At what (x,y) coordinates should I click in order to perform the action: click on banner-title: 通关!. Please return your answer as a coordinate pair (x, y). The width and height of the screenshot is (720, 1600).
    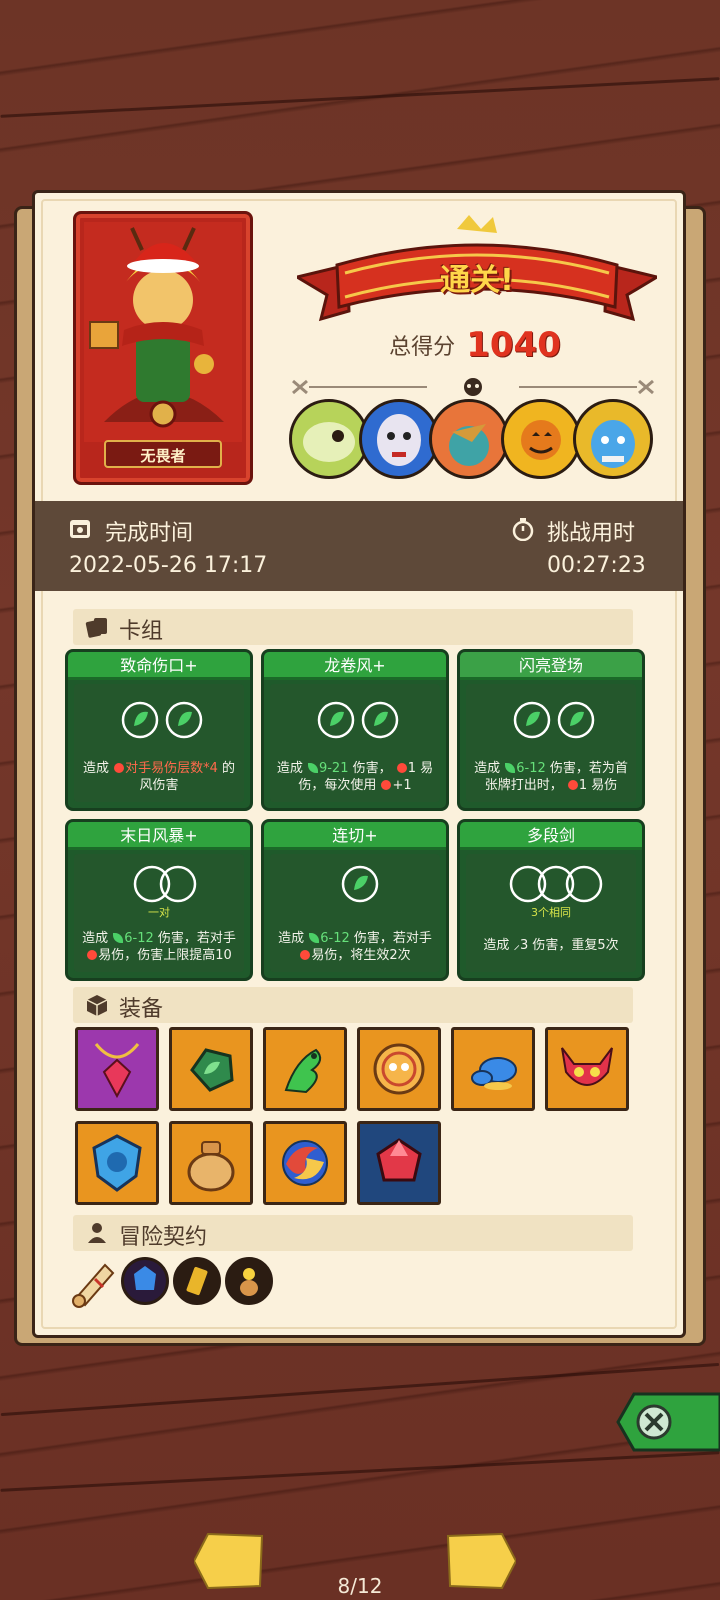
    Looking at the image, I should click on (477, 280).